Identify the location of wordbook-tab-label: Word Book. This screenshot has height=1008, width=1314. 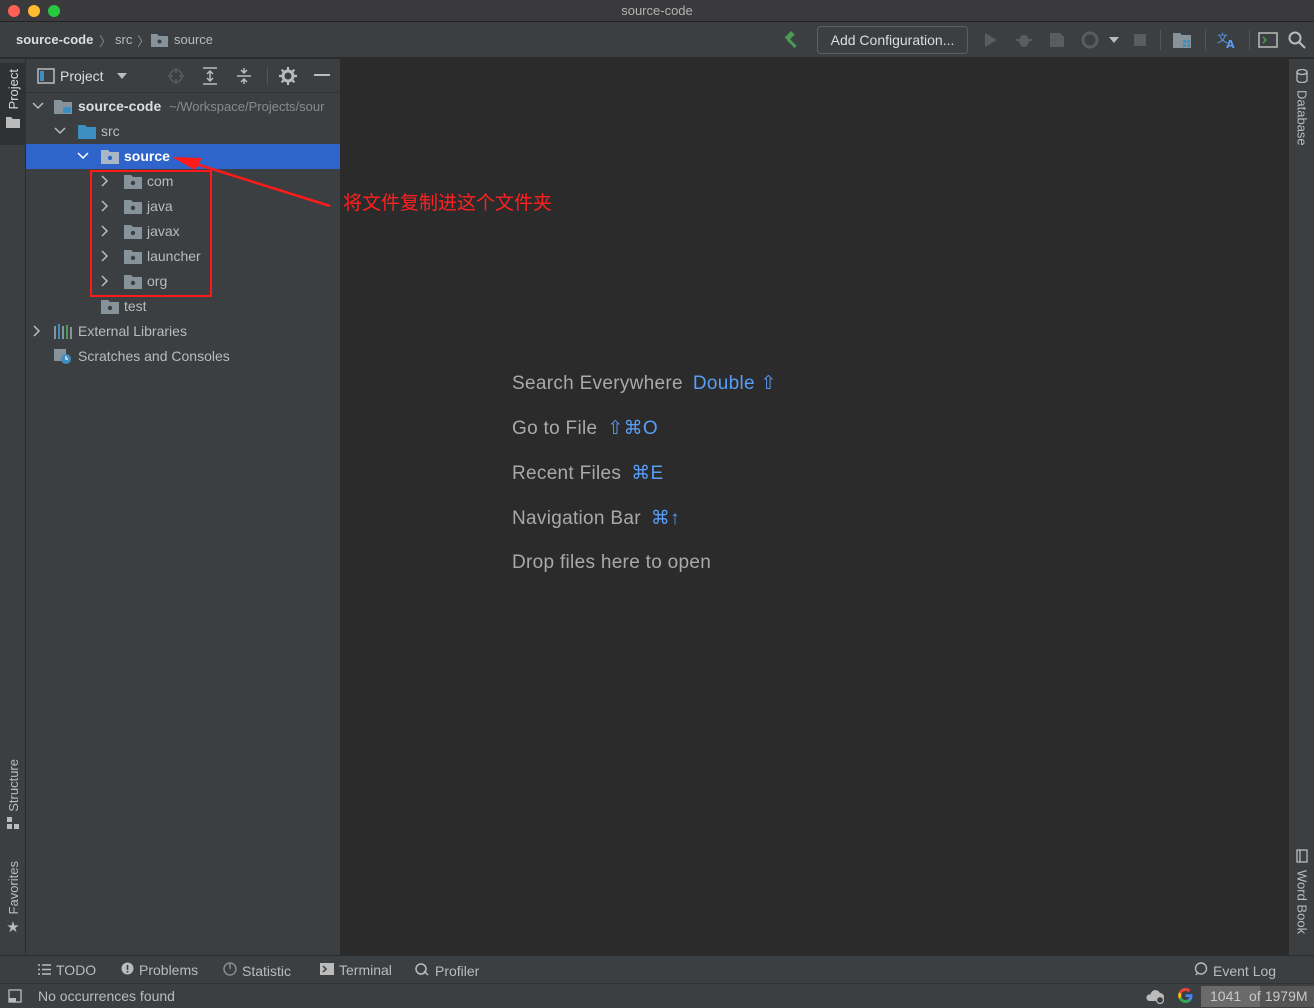
(1302, 902).